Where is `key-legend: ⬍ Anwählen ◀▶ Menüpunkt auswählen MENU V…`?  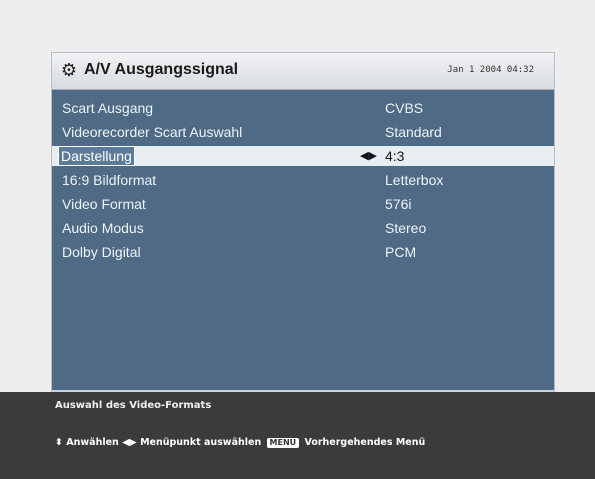
key-legend: ⬍ Anwählen ◀▶ Menüpunkt auswählen MENU V… is located at coordinates (240, 442).